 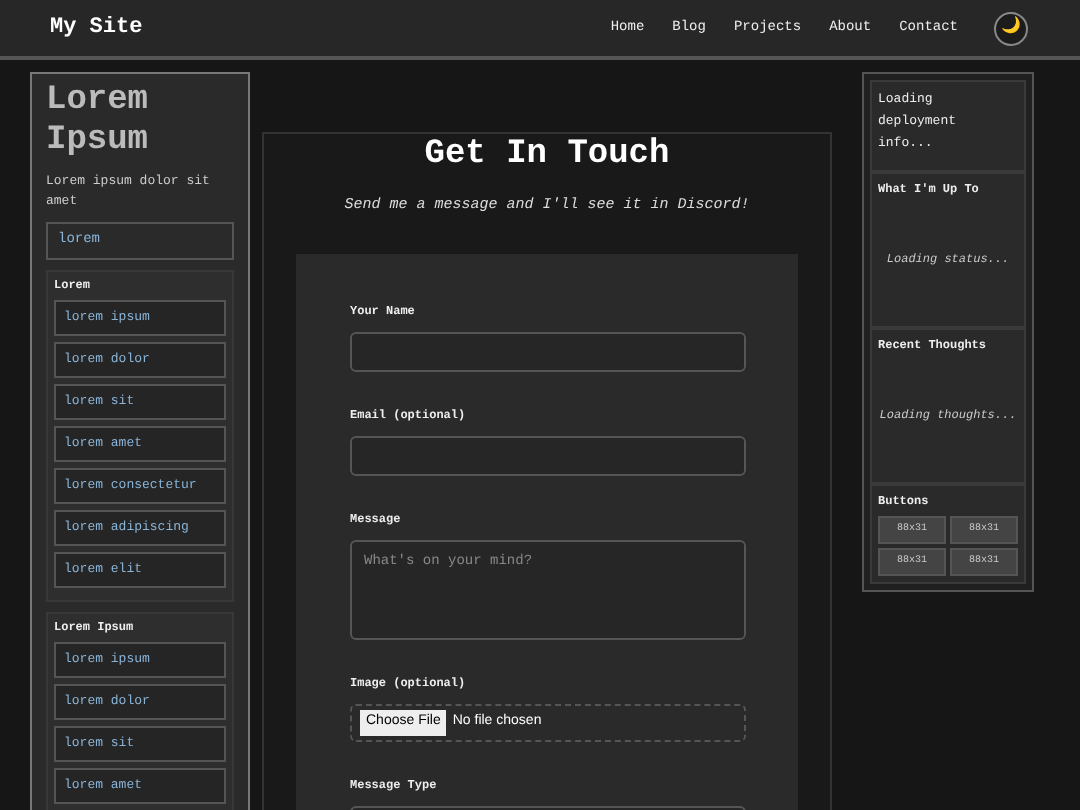 I want to click on page-title: Get In Touch, so click(x=547, y=156).